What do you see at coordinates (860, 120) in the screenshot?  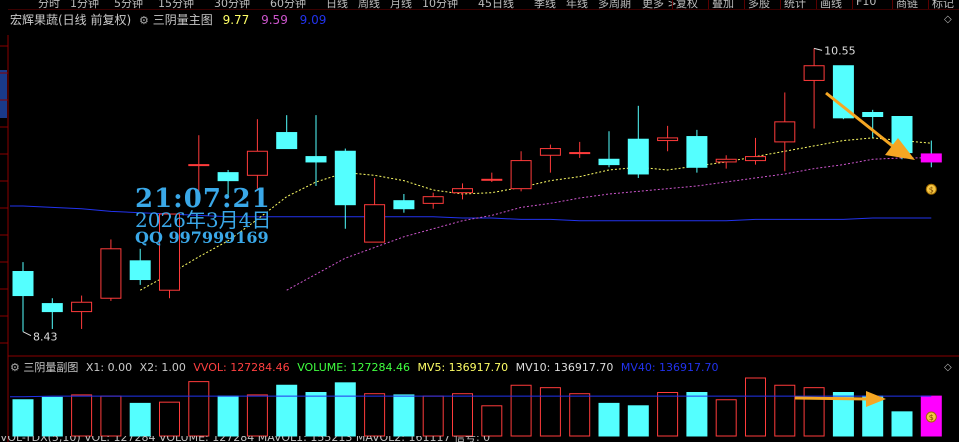 I see `annotation-arrow-shaft` at bounding box center [860, 120].